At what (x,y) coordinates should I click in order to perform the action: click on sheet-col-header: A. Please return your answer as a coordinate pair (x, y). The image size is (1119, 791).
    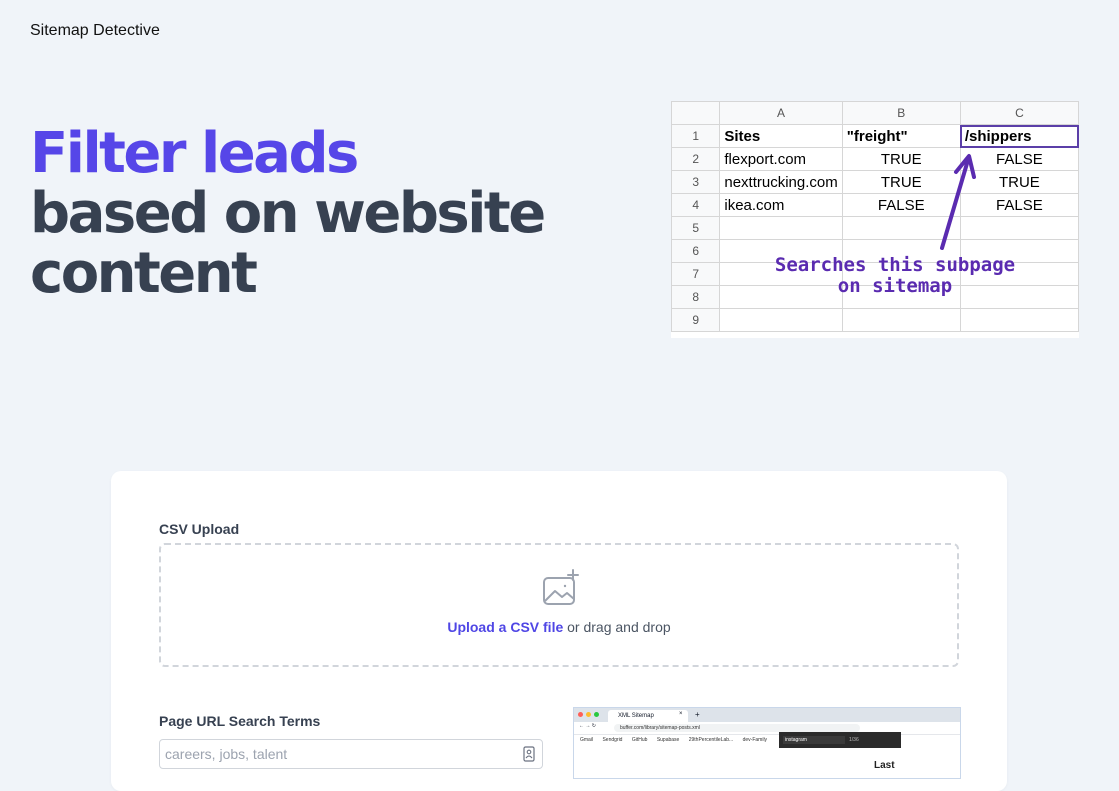
    Looking at the image, I should click on (781, 113).